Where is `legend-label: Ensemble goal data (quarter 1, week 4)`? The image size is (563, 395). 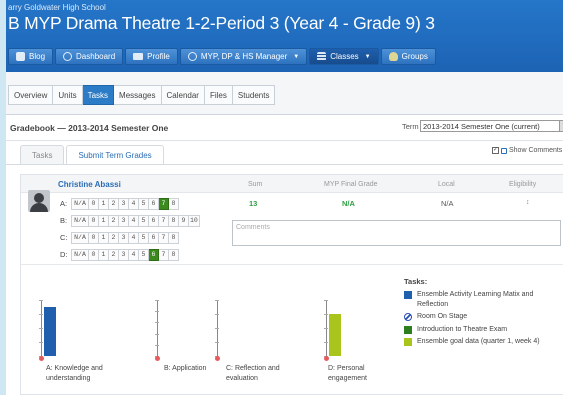
legend-label: Ensemble goal data (quarter 1, week 4) is located at coordinates (478, 341).